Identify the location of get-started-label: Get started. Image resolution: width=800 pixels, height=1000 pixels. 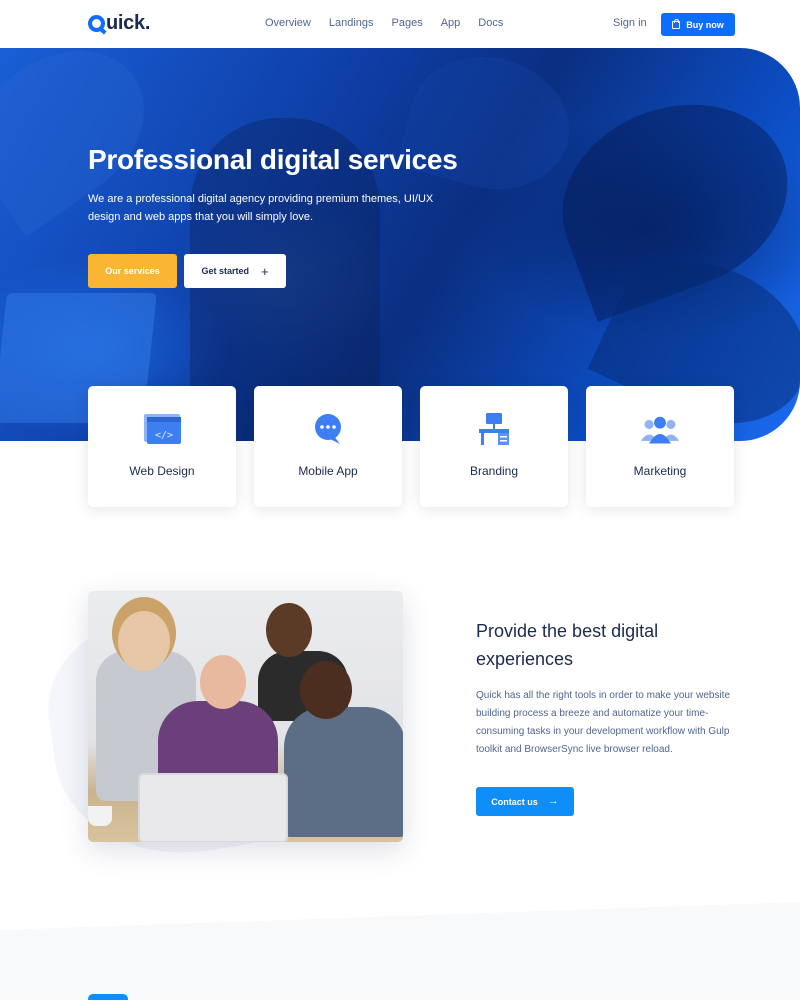
(225, 271).